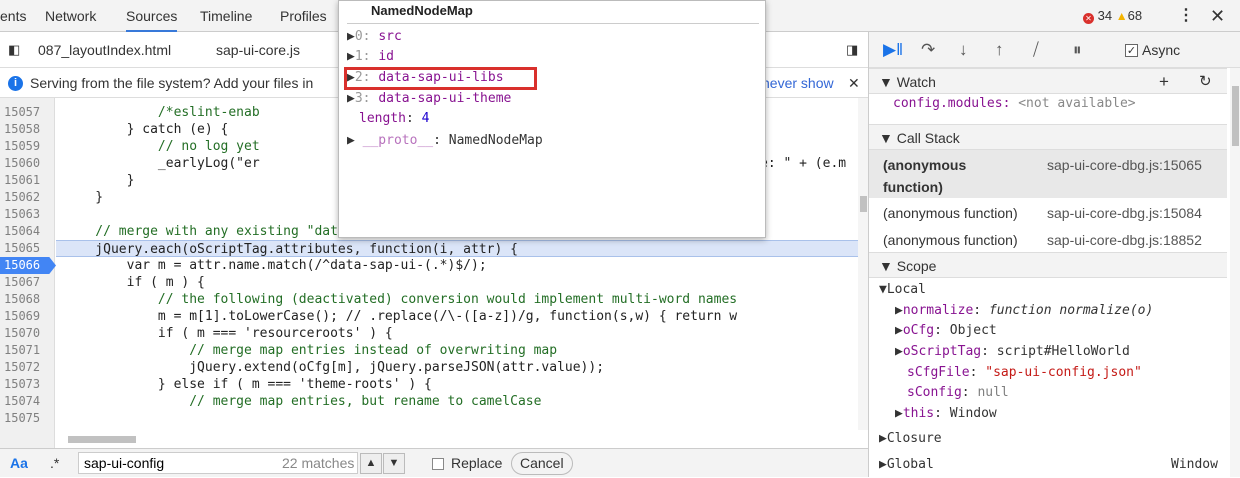  I want to click on popover-item: ▶0: src, so click(374, 37).